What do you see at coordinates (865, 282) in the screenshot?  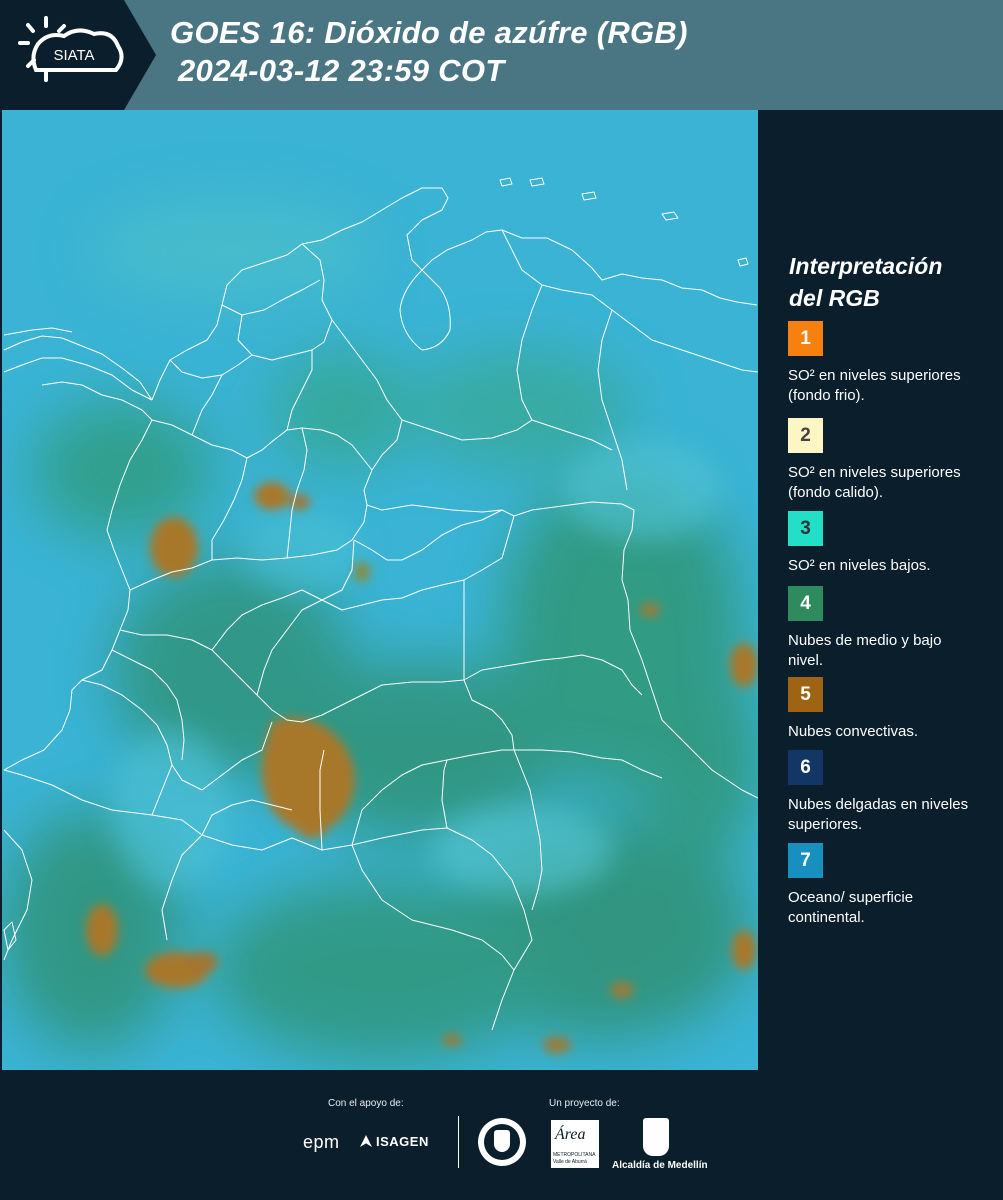 I see `legend-title: Interpretación del RGB` at bounding box center [865, 282].